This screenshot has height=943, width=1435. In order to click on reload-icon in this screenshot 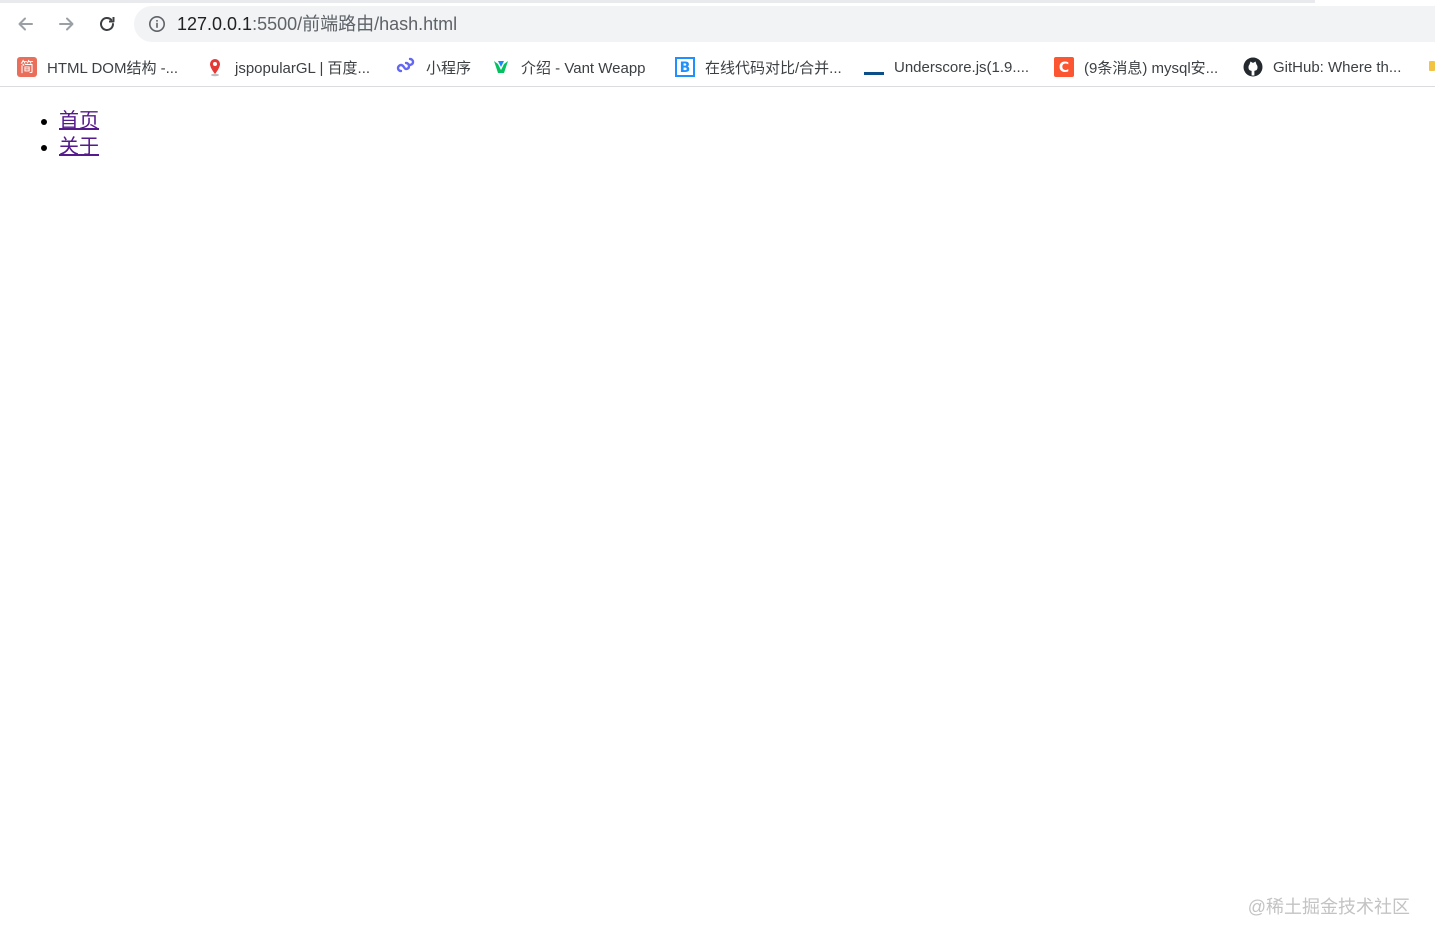, I will do `click(107, 24)`.